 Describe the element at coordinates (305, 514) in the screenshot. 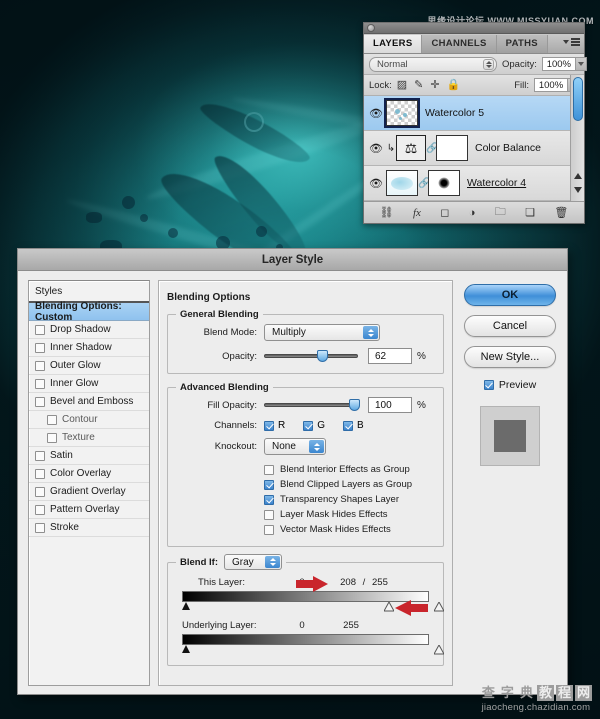

I see `option-layer-mask-hides-effects: Layer Mask Hides Effects` at that location.